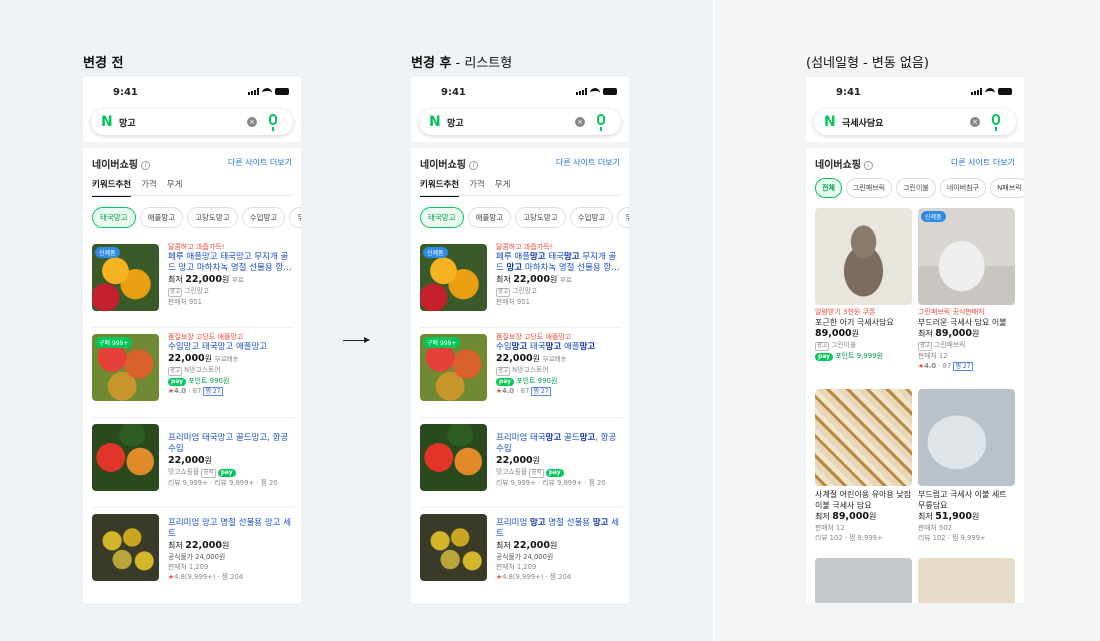 The width and height of the screenshot is (1100, 641). Describe the element at coordinates (867, 63) in the screenshot. I see `heading-thumbnail: (섬네일형 - 변동 없음)` at that location.